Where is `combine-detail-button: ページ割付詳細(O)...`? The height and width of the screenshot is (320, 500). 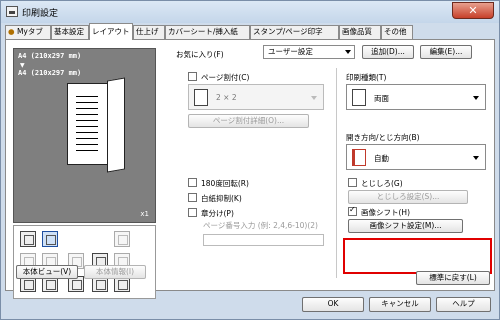
combine-detail-button: ページ割付詳細(O)... is located at coordinates (248, 121).